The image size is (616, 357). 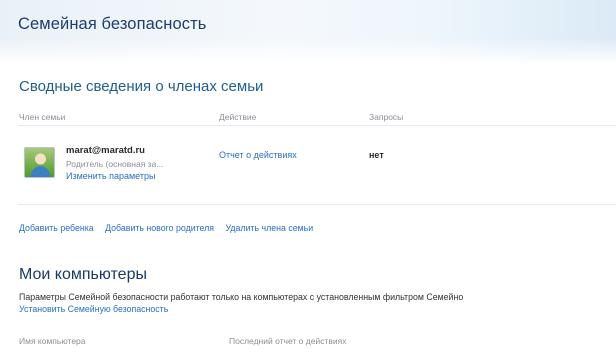 I want to click on edit-settings-link: Изменить параметры, so click(x=110, y=176).